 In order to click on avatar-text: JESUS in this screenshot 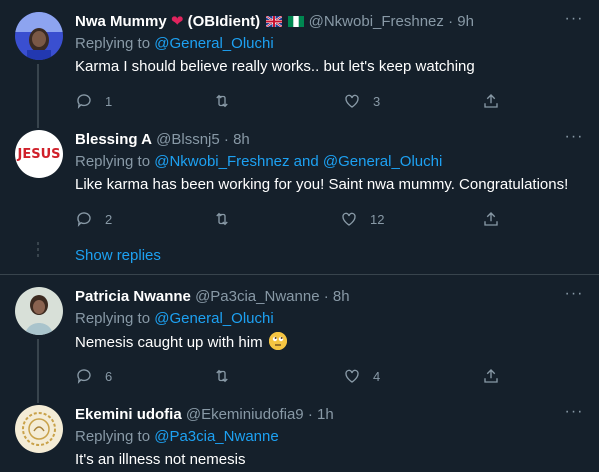, I will do `click(39, 154)`.